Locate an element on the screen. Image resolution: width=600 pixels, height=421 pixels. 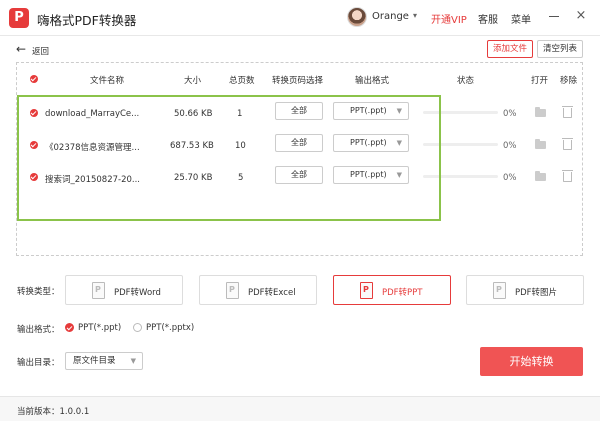
chevron-down-icon: ▾ is located at coordinates (415, 15).